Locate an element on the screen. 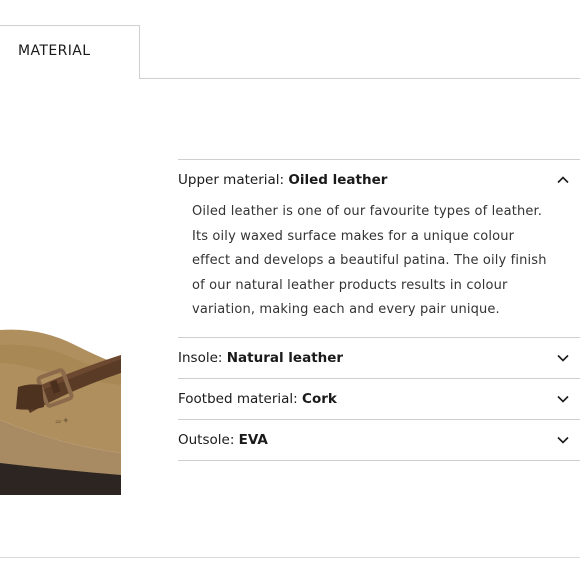 This screenshot has width=580, height=580. accordion-header-outsole: Outsole: EVA is located at coordinates (379, 440).